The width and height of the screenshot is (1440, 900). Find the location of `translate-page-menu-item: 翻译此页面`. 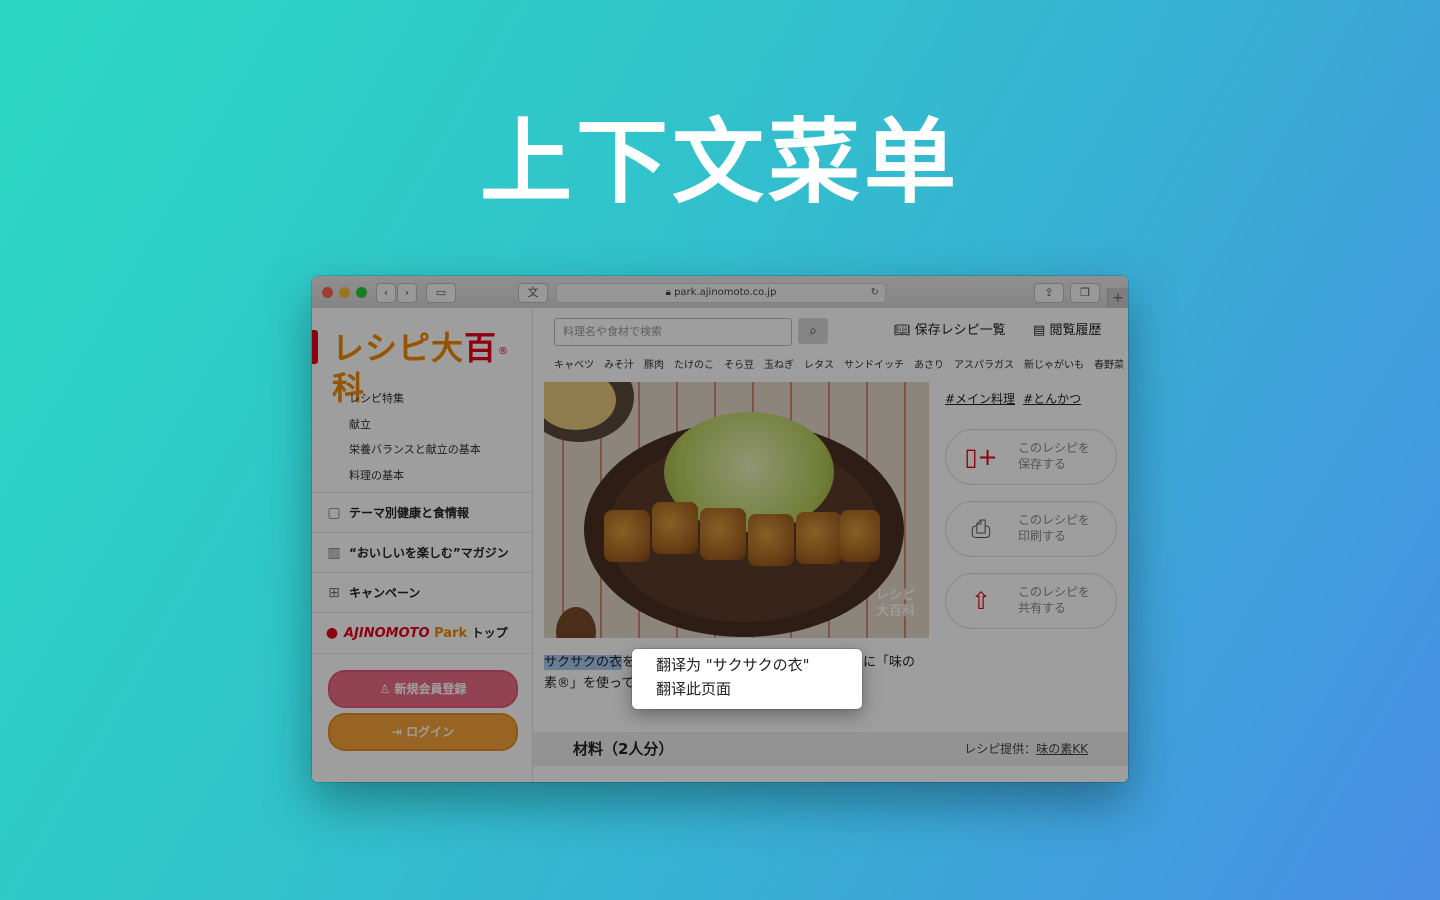

translate-page-menu-item: 翻译此页面 is located at coordinates (693, 689).